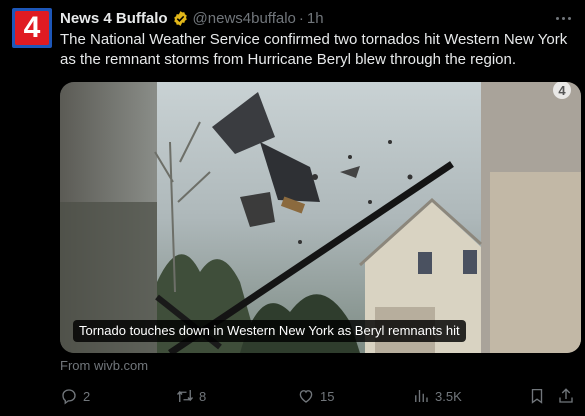 The width and height of the screenshot is (585, 416). What do you see at coordinates (562, 90) in the screenshot?
I see `watermark-logo: 4` at bounding box center [562, 90].